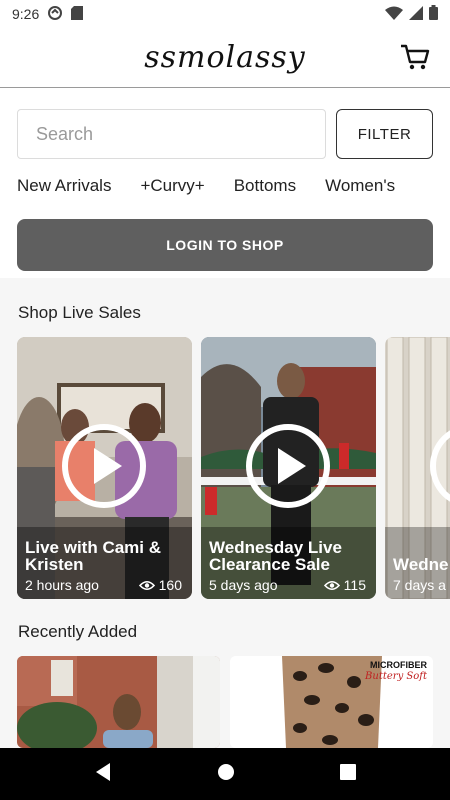  I want to click on live-sale-meta: 2 hours ago 160, so click(103, 585).